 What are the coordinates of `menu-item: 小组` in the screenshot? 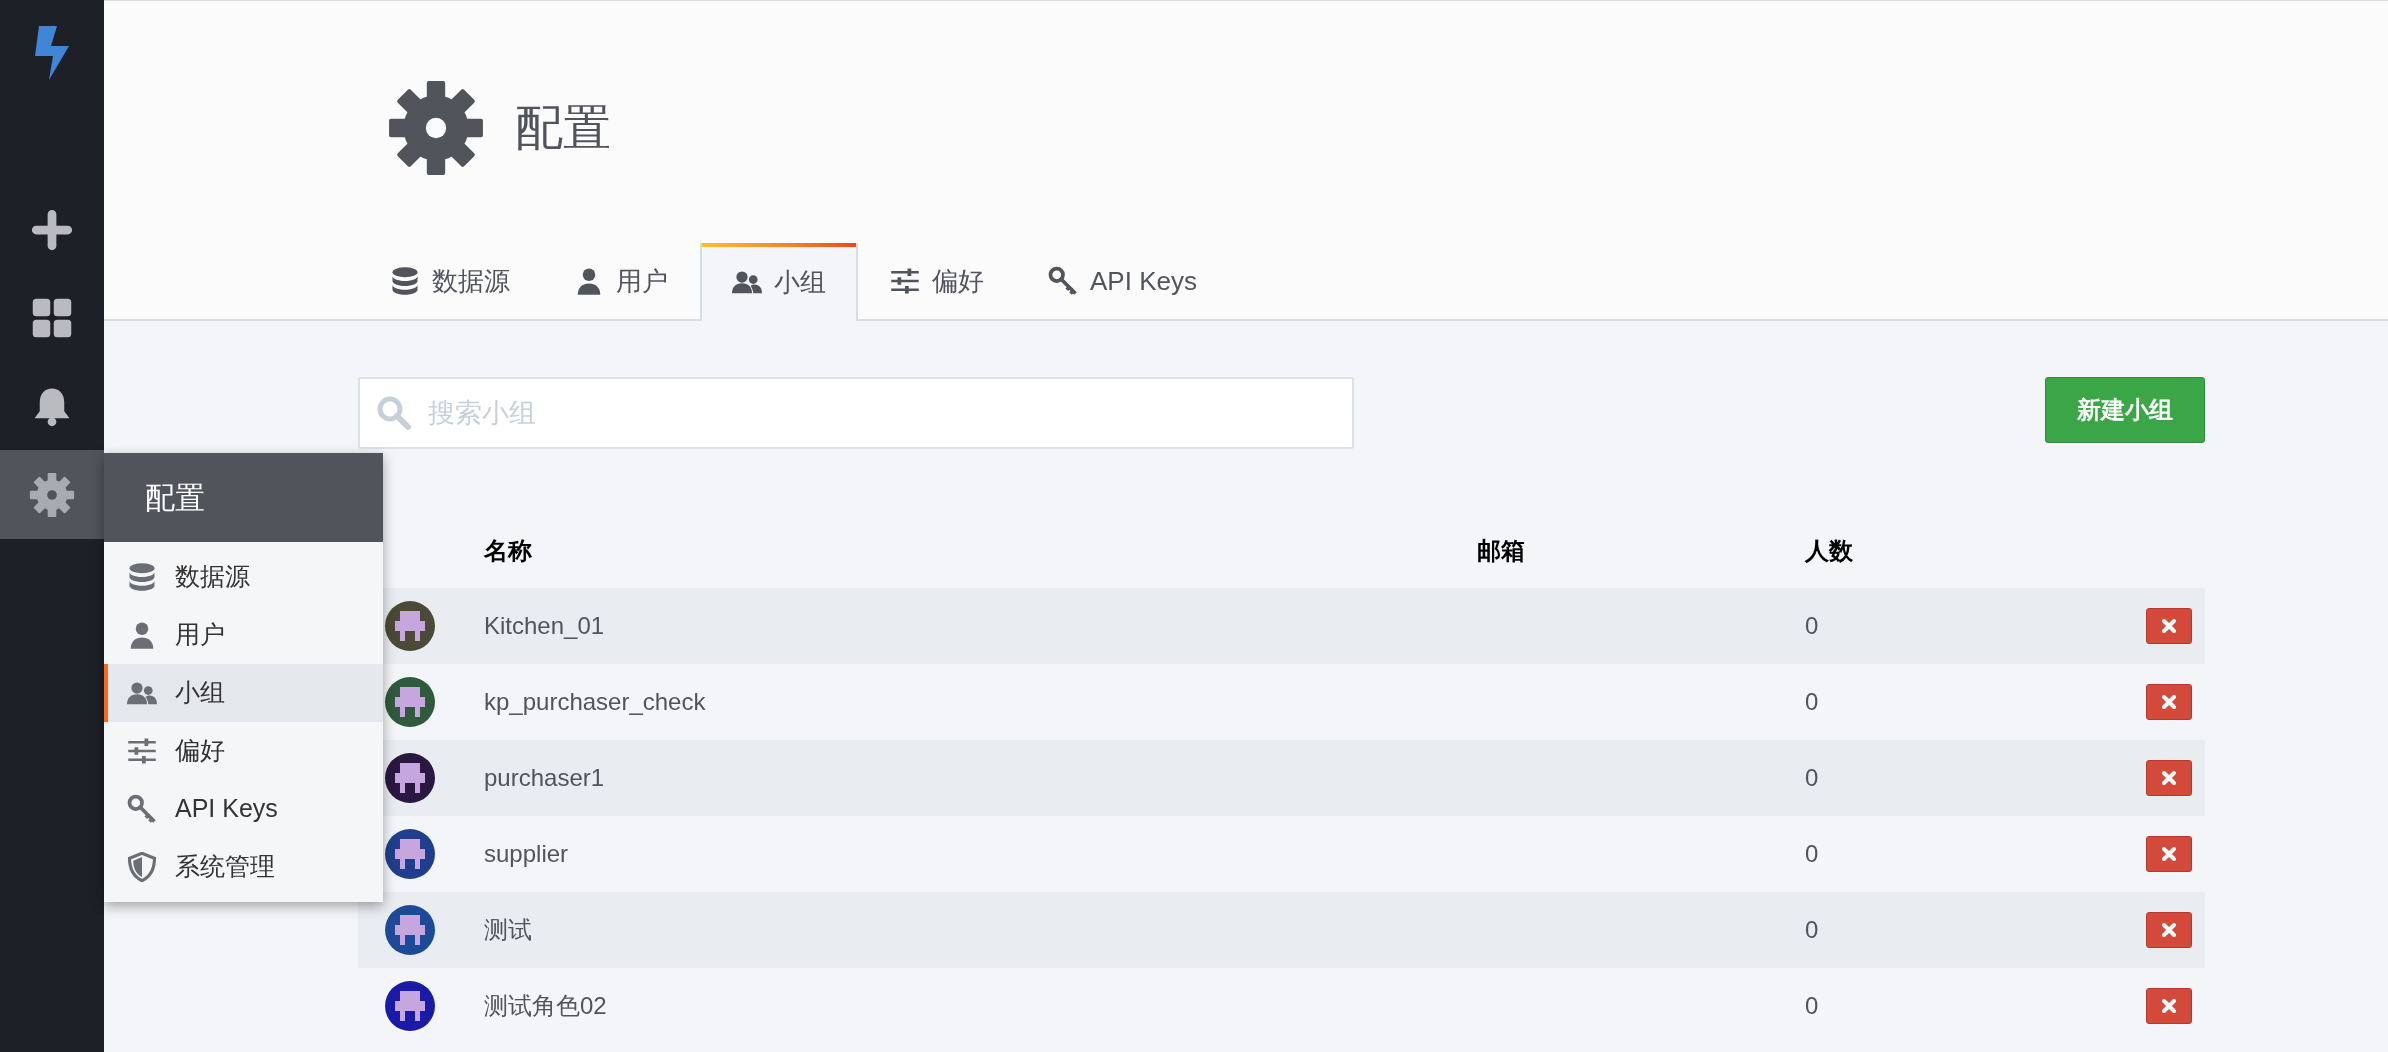 It's located at (243, 693).